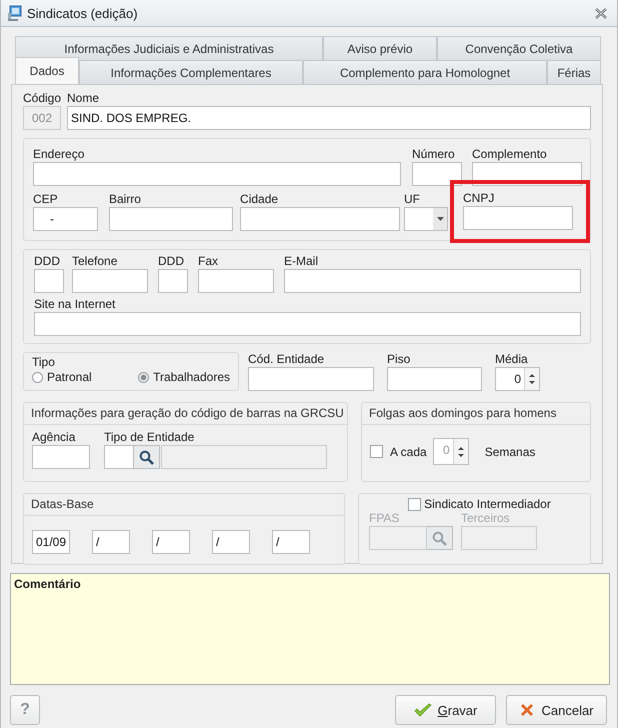  What do you see at coordinates (184, 377) in the screenshot?
I see `radio-option: Trabalhadores` at bounding box center [184, 377].